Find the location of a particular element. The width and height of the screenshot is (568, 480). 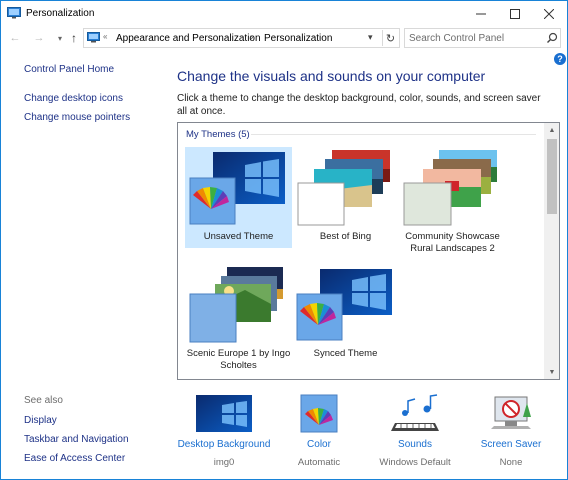

theme-name: Synced Theme is located at coordinates (345, 353).